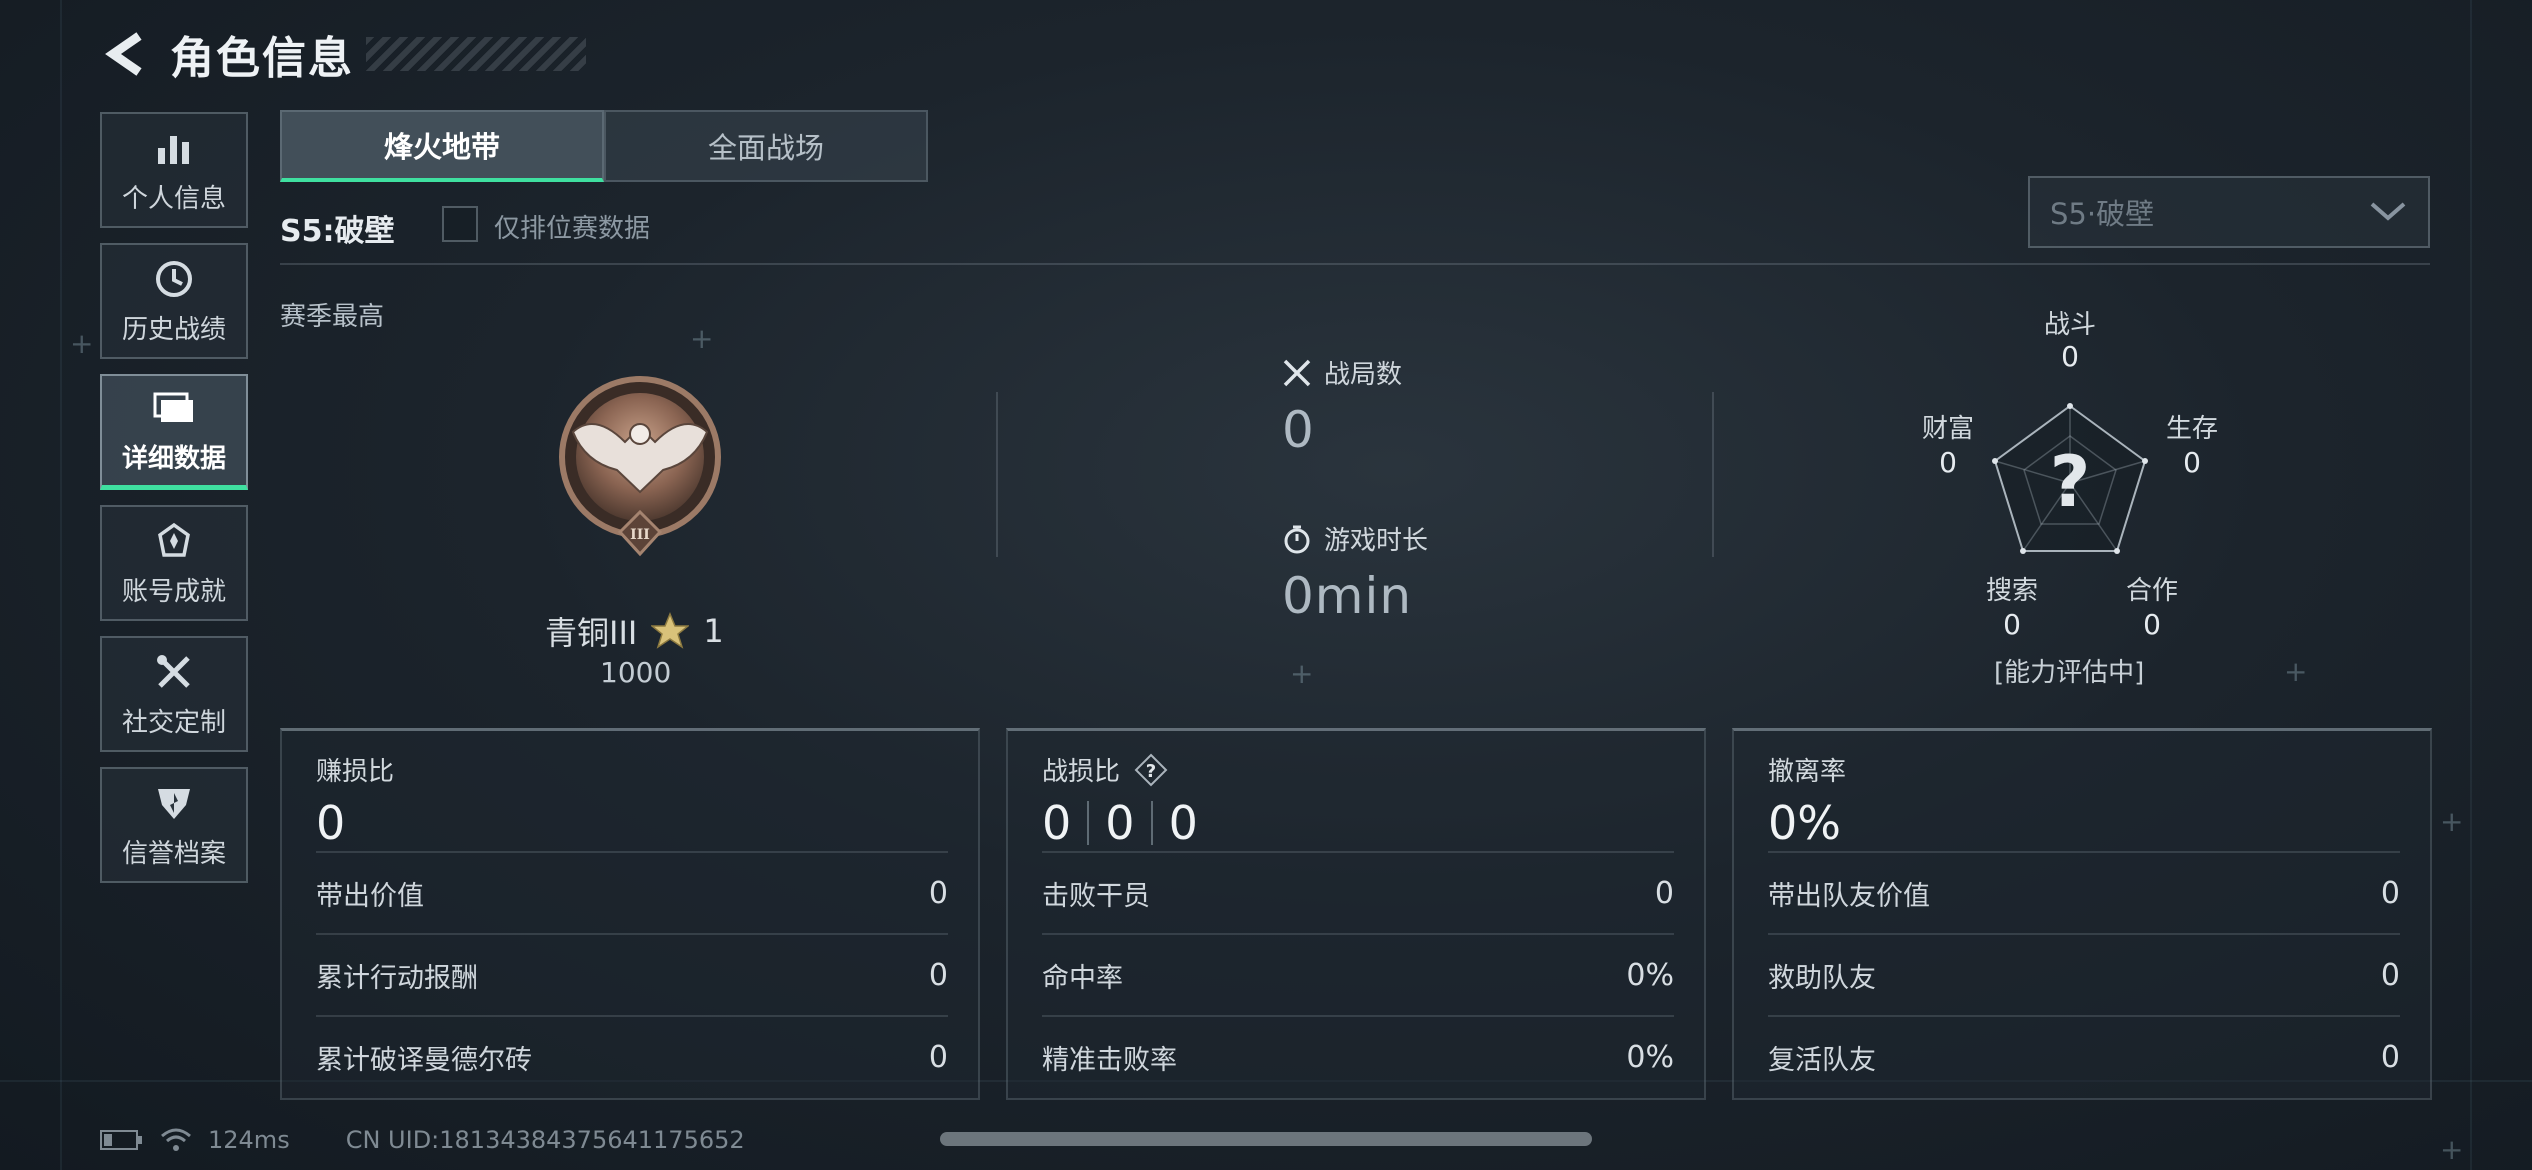 The image size is (2532, 1170). I want to click on sidebar-item-social: 社交定制, so click(174, 694).